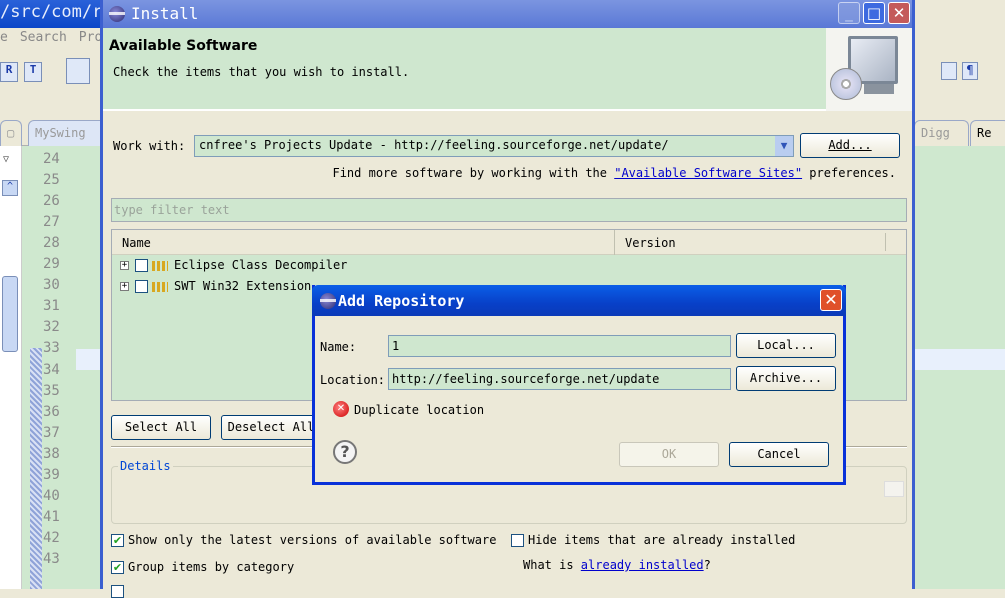  What do you see at coordinates (9, 72) in the screenshot?
I see `open-type-icon: R` at bounding box center [9, 72].